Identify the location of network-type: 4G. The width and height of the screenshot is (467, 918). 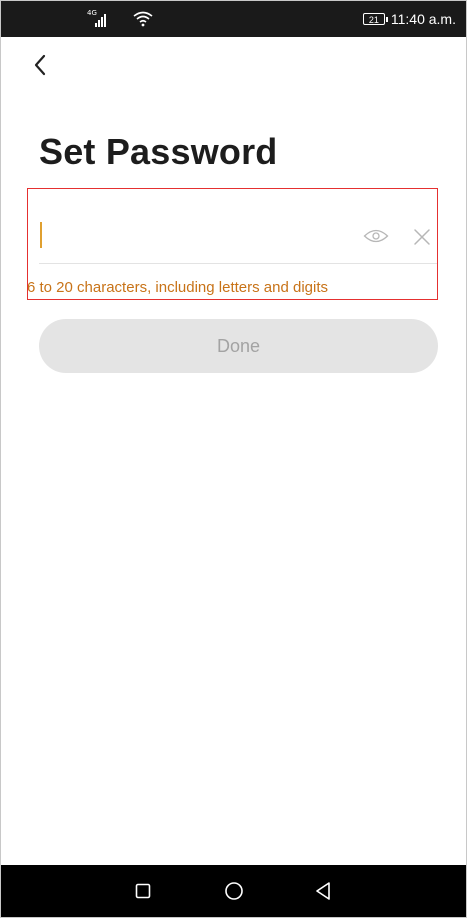
(92, 13).